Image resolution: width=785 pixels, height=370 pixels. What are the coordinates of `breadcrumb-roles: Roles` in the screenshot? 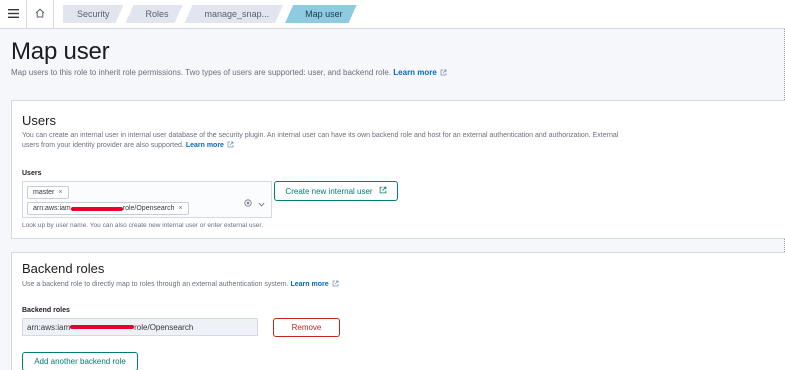 It's located at (154, 14).